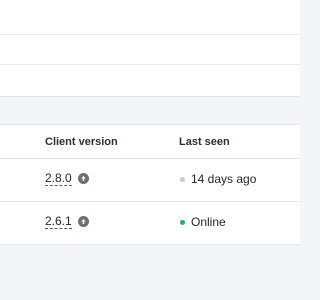 The width and height of the screenshot is (320, 300). Describe the element at coordinates (150, 223) in the screenshot. I see `table-row: 2.6.1 Online` at that location.